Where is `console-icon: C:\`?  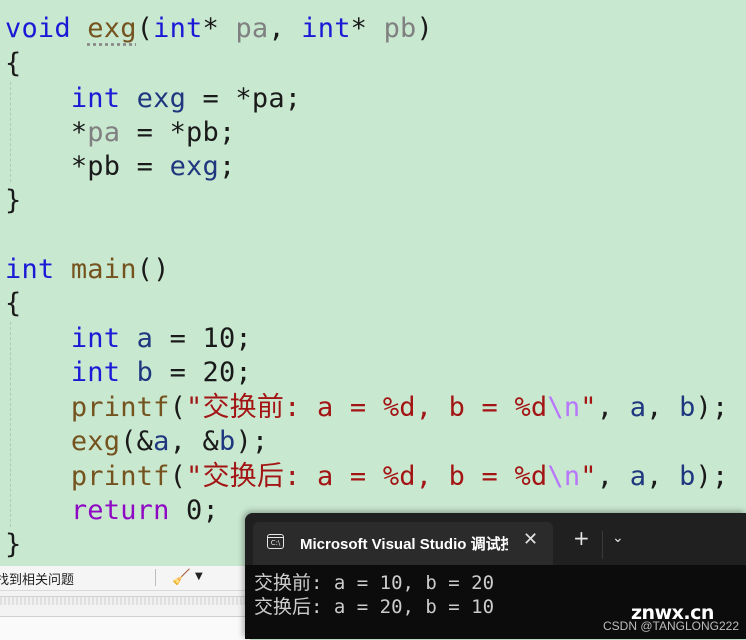
console-icon: C:\ is located at coordinates (275, 541).